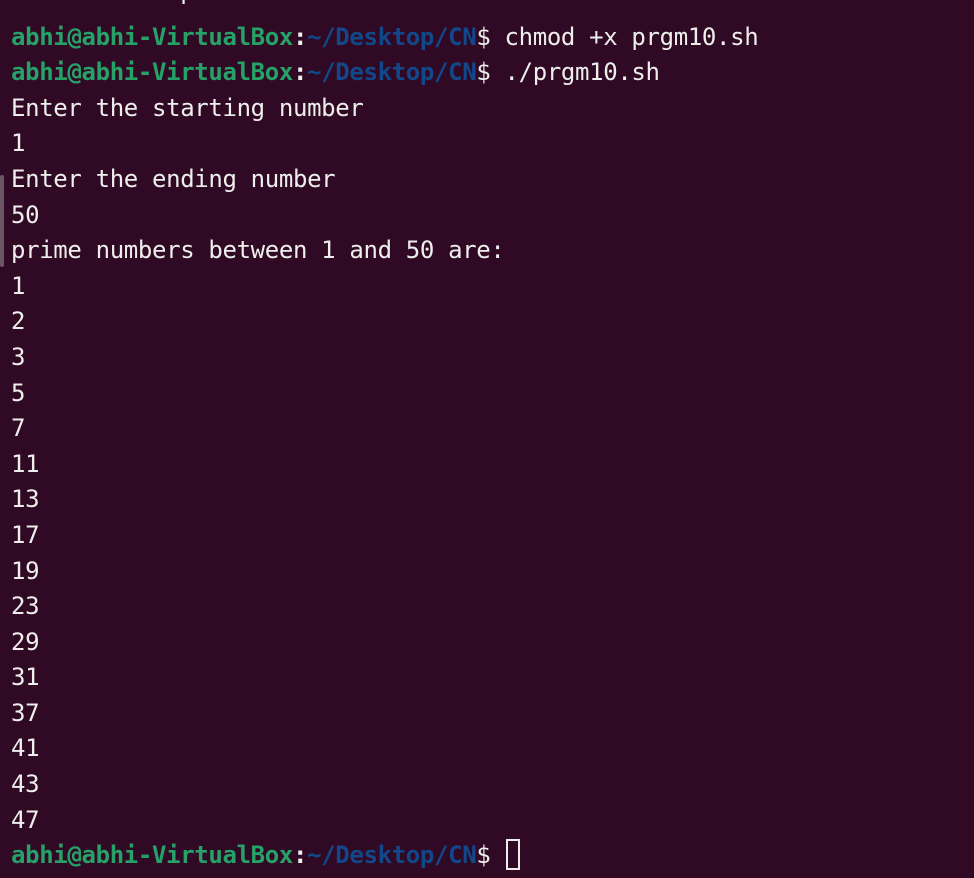 This screenshot has width=974, height=878. I want to click on output-line: prime numbers between 1 and 50 are:, so click(258, 250).